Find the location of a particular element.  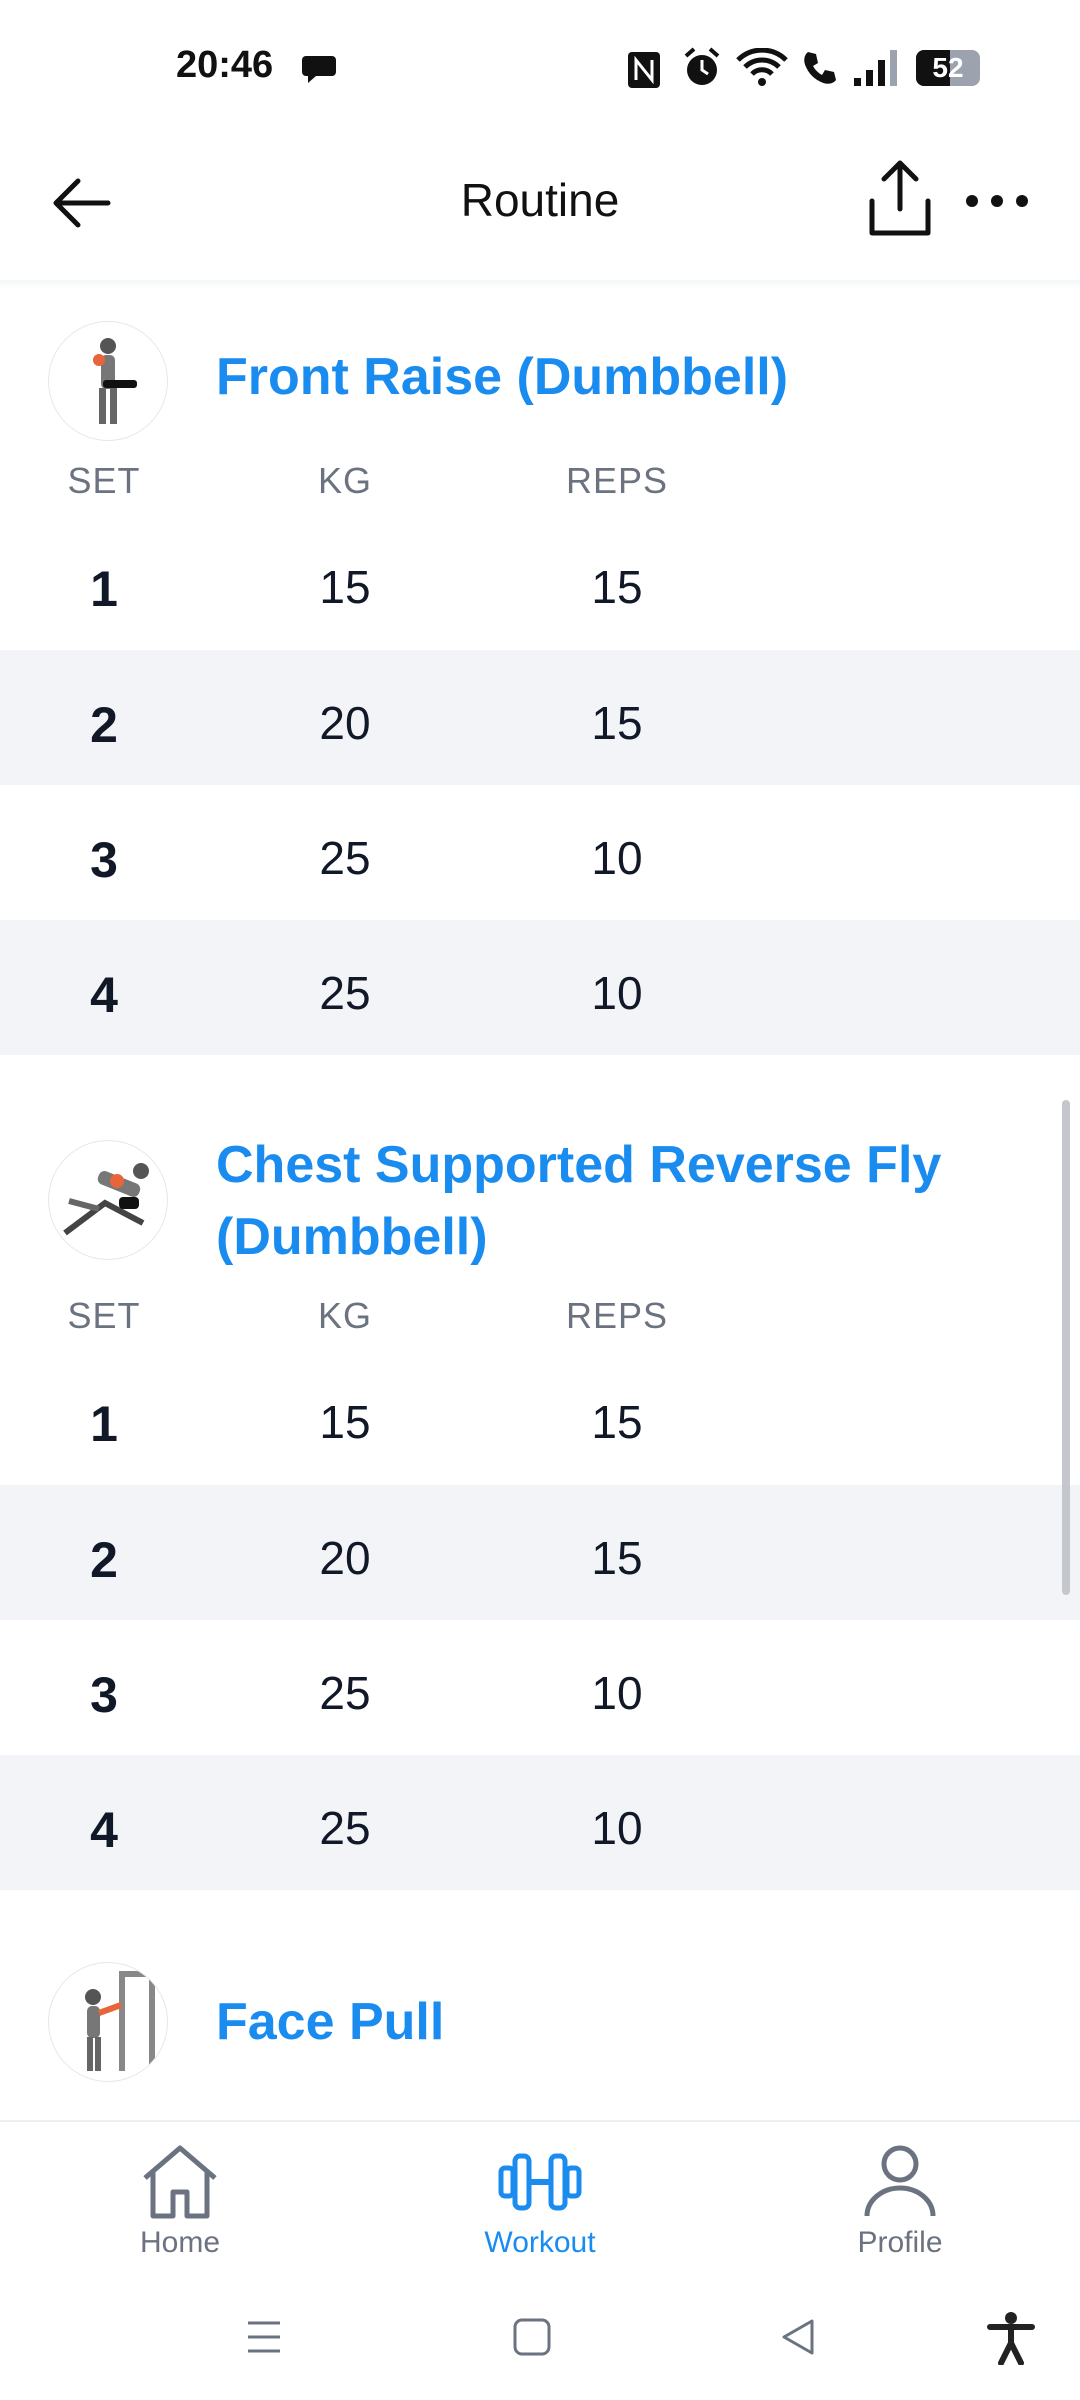

exercise-card: Face Pull is located at coordinates (540, 1990).